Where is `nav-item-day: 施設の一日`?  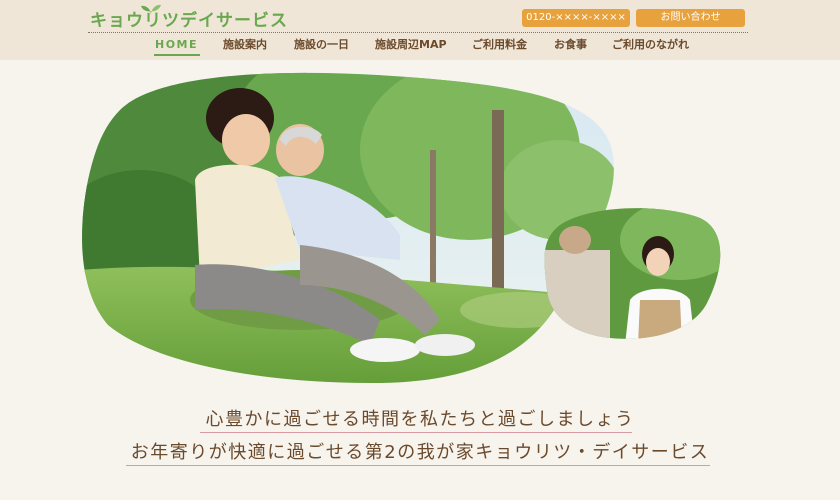
nav-item-day: 施設の一日 is located at coordinates (321, 45).